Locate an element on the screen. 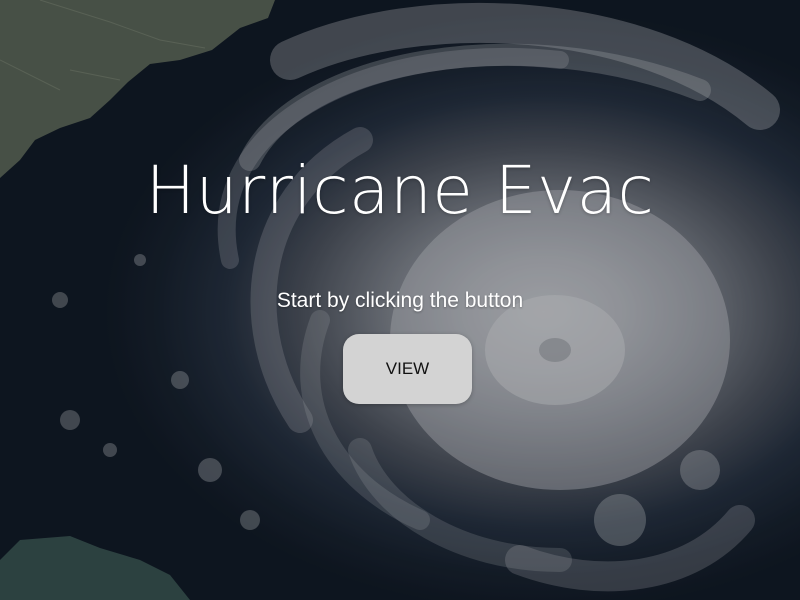 The height and width of the screenshot is (600, 800). page-subtitle: Start by clicking the button is located at coordinates (400, 300).